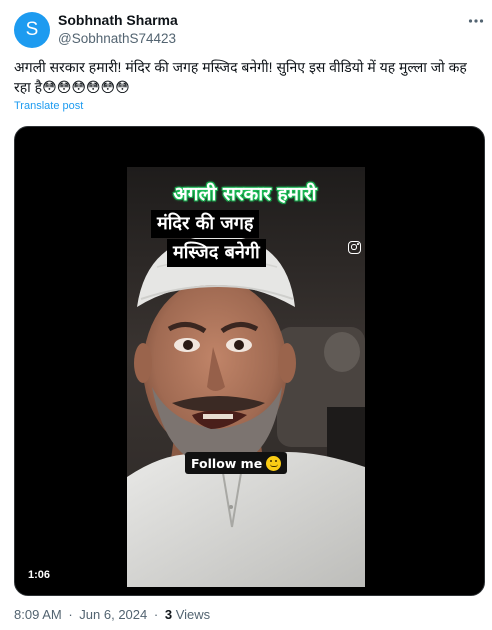 Image resolution: width=492 pixels, height=630 pixels. I want to click on avatar-letter: S, so click(32, 29).